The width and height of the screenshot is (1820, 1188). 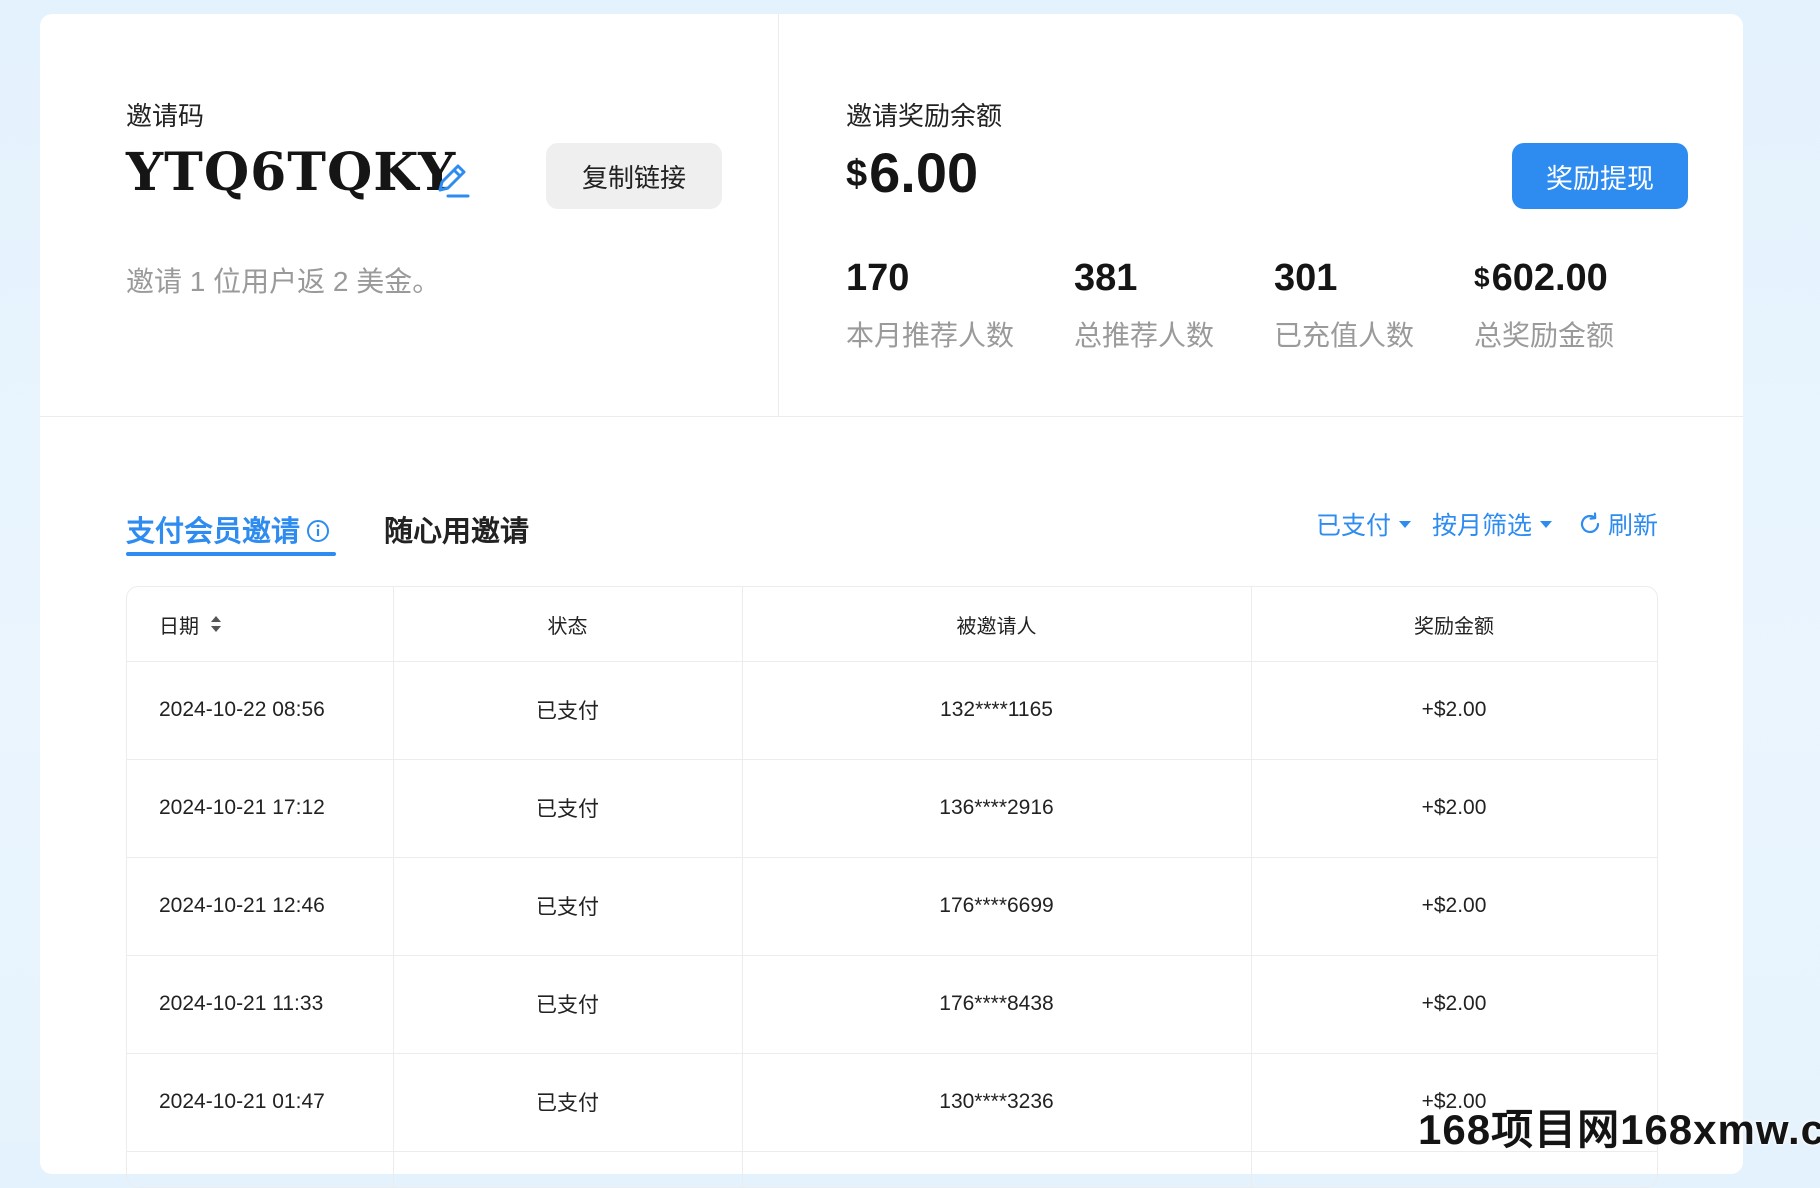 What do you see at coordinates (456, 529) in the screenshot?
I see `tab-flexible-invite: 随心用邀请` at bounding box center [456, 529].